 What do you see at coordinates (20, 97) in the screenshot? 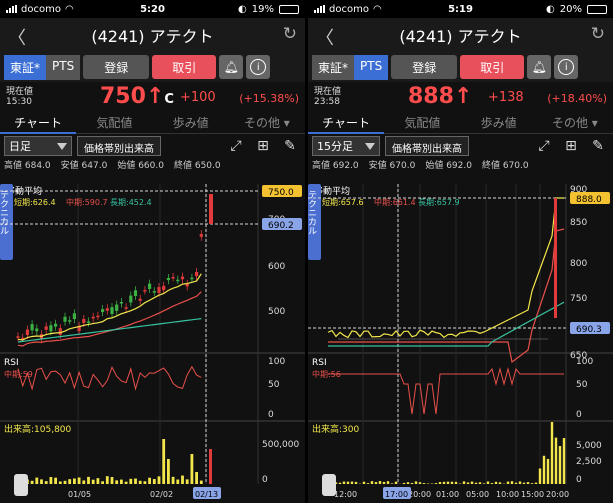
I see `current-price-label: 現在値 15:30` at bounding box center [20, 97].